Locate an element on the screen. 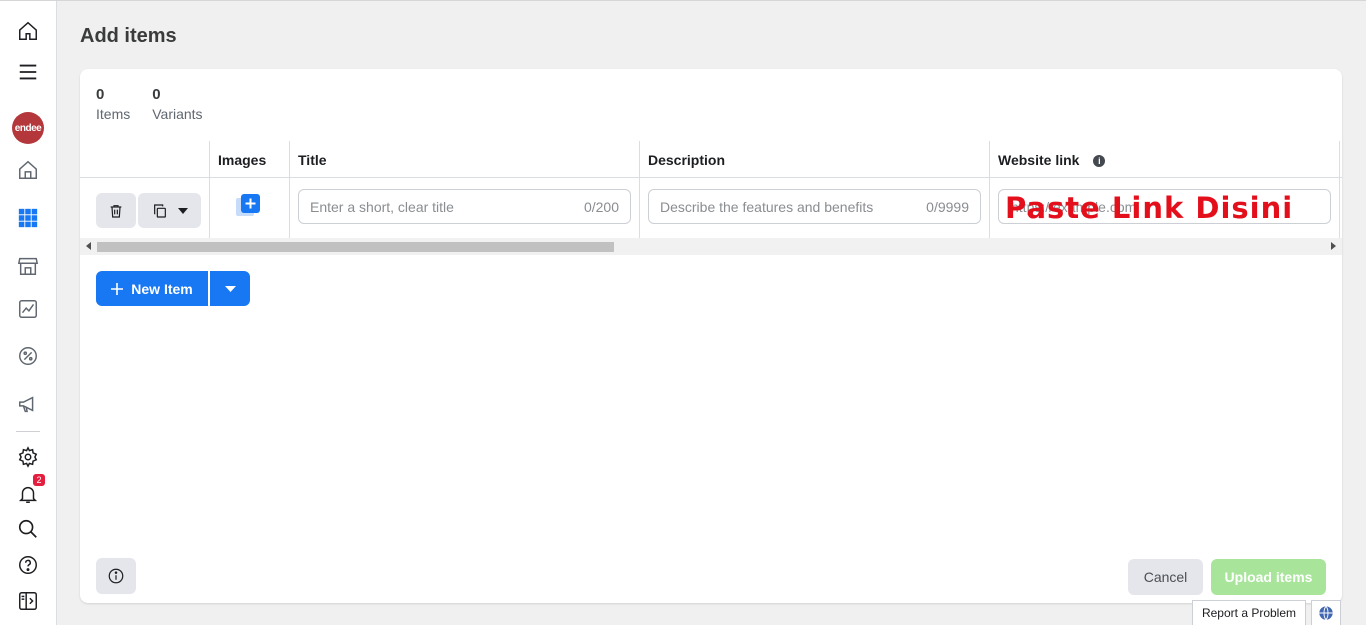 Image resolution: width=1366 pixels, height=625 pixels. scroll-thumb is located at coordinates (355, 247).